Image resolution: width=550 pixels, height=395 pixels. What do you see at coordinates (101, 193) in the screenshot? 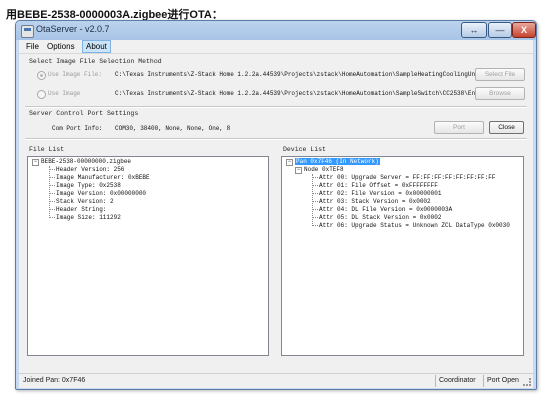
I see `file-tree-item: Image Version: 0x00000000` at bounding box center [101, 193].